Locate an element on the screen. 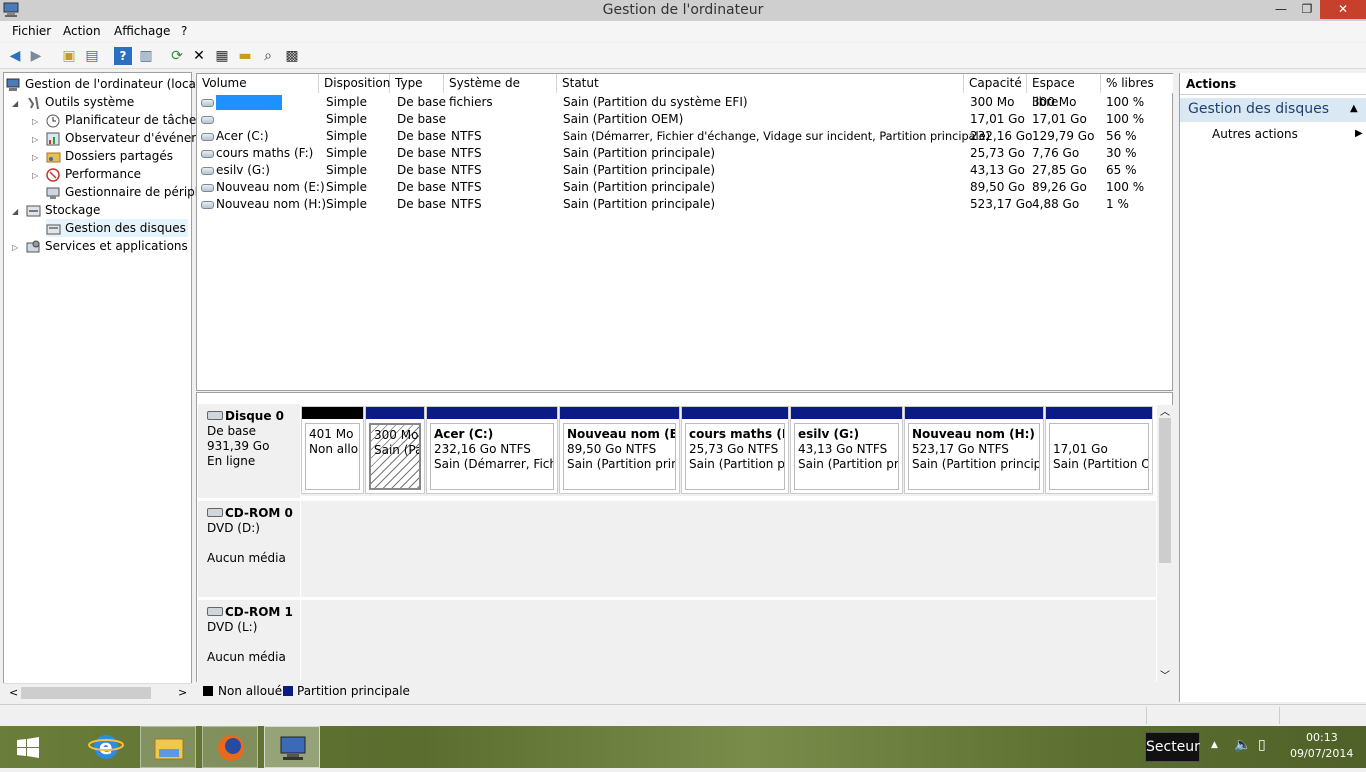 The image size is (1366, 772). part-size: 17,01 Go is located at coordinates (1080, 449).